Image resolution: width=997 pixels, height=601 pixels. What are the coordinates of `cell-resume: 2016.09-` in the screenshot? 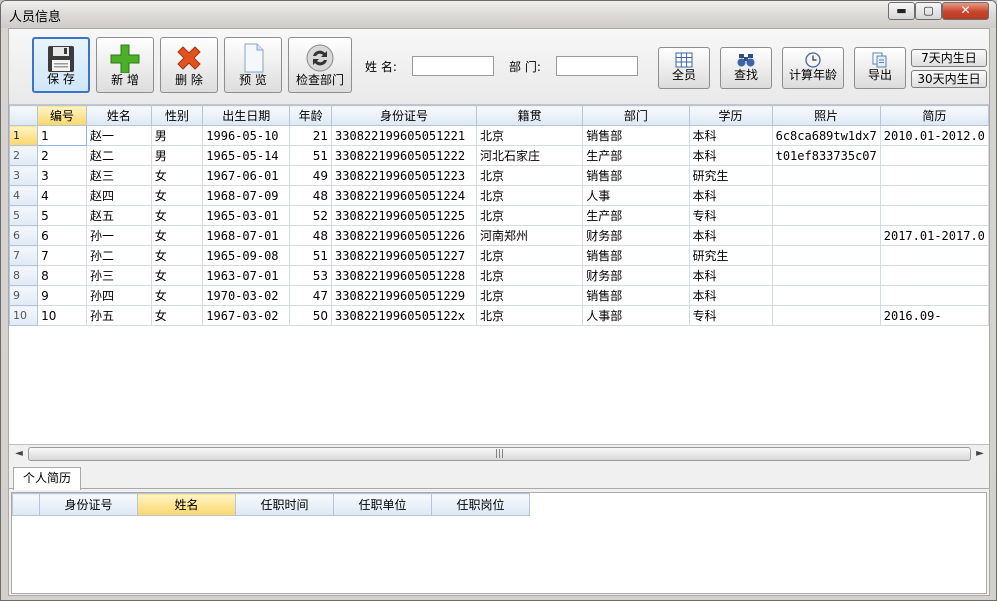 It's located at (934, 315).